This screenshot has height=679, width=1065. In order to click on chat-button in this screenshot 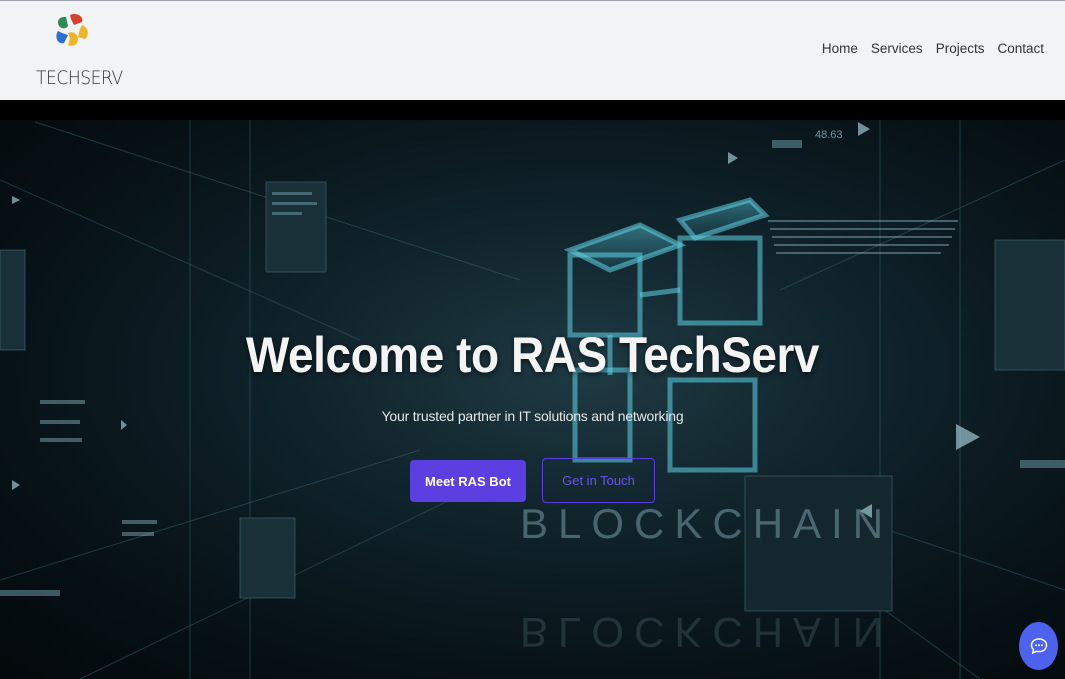, I will do `click(1038, 646)`.